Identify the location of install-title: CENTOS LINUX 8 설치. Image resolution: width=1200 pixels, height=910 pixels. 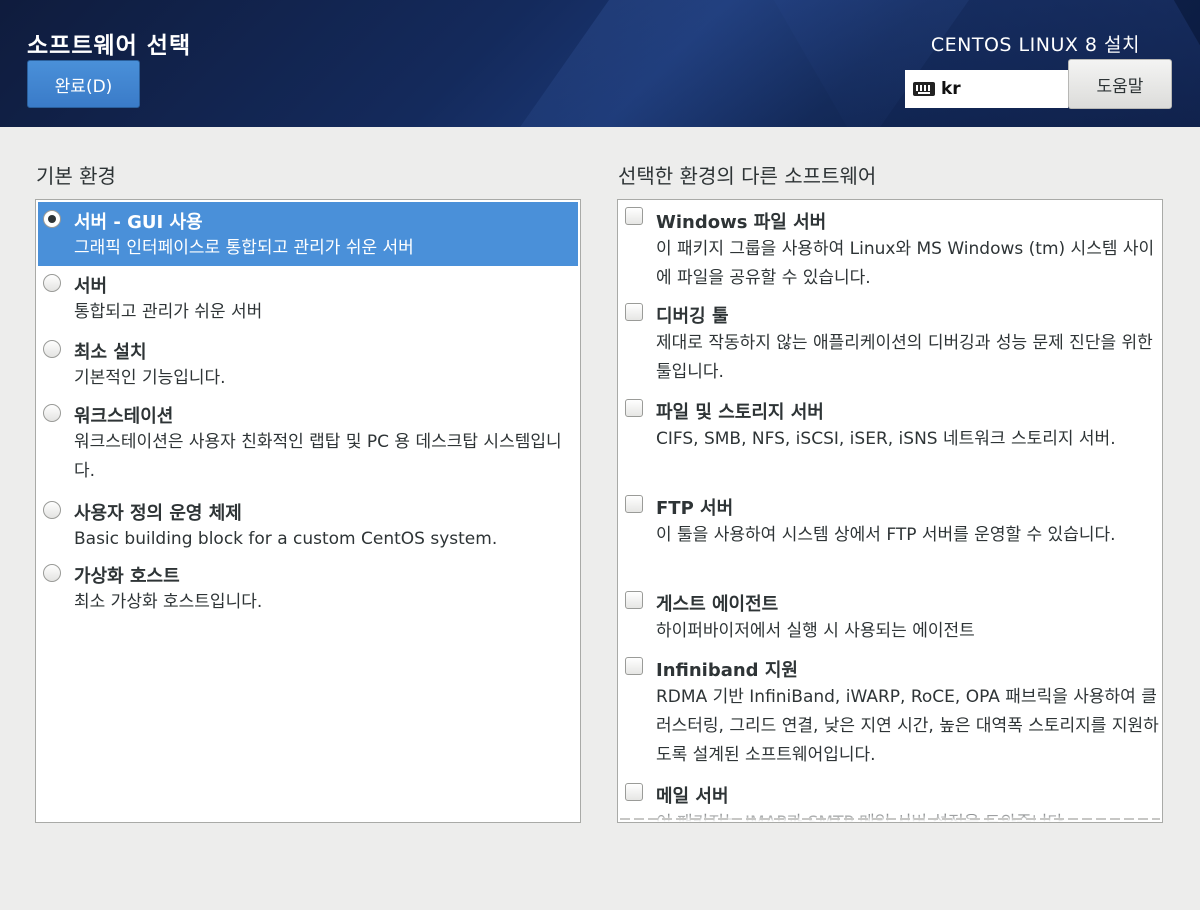
(1035, 45).